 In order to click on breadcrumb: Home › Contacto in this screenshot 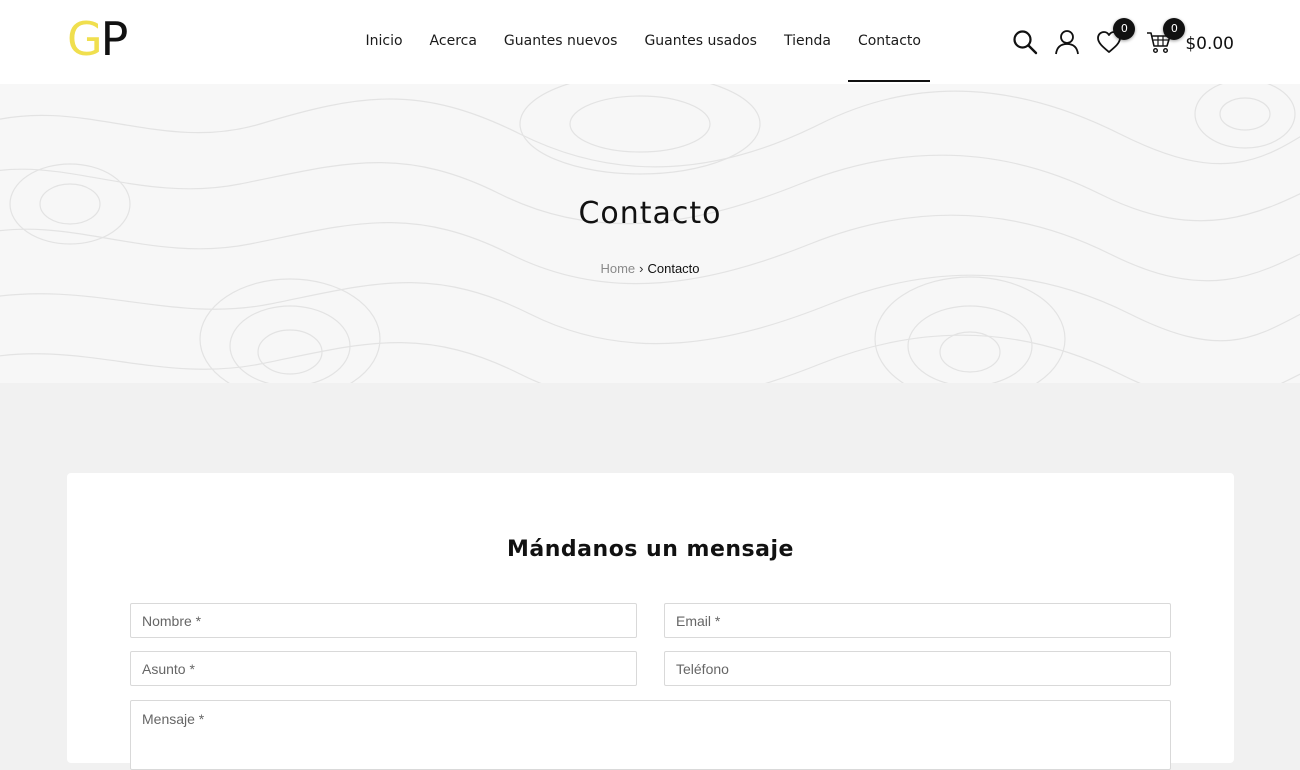, I will do `click(650, 268)`.